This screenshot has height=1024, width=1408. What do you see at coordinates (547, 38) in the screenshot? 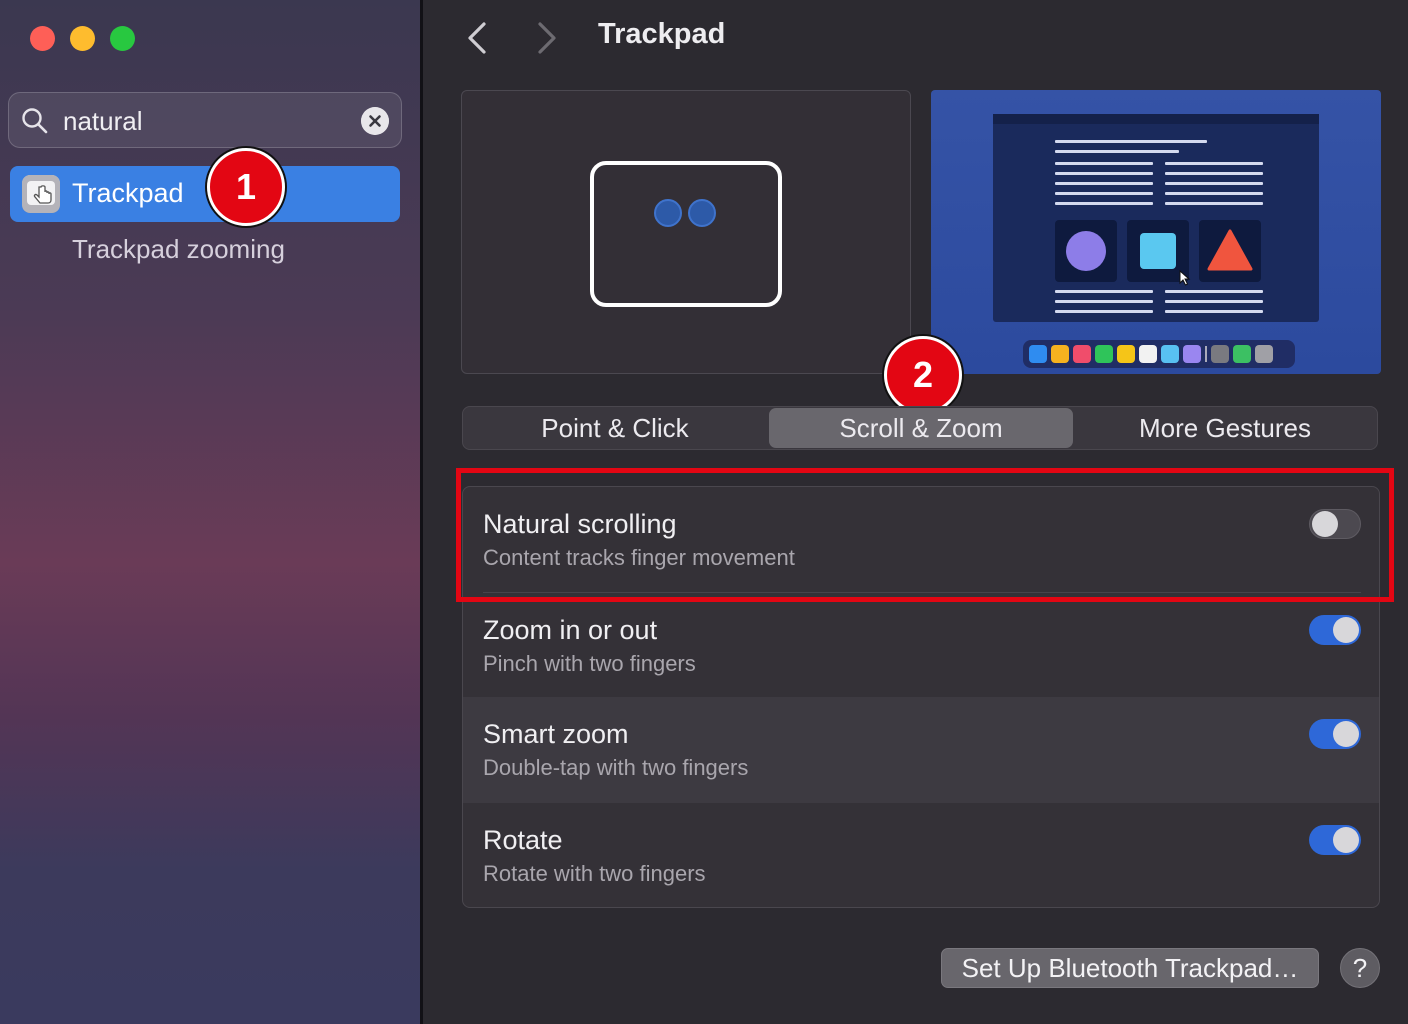
I see `forward-chevron-icon` at bounding box center [547, 38].